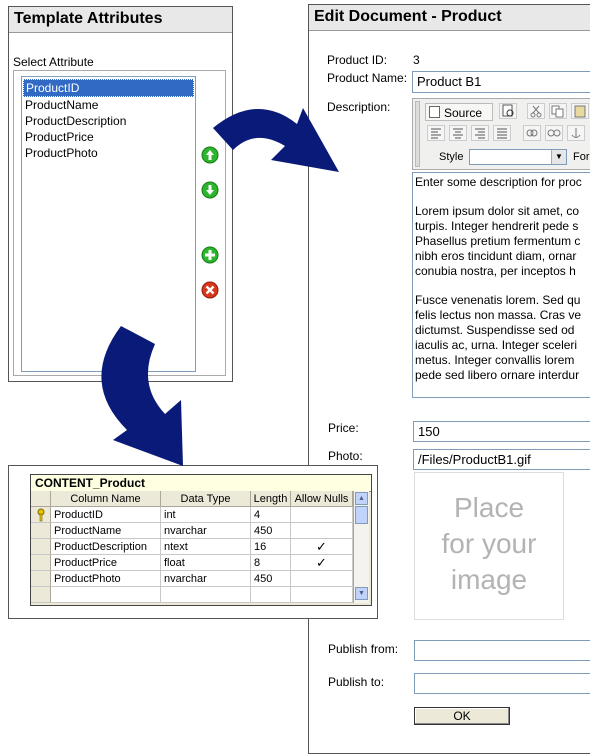  I want to click on allow-nulls-cell: ✓, so click(322, 563).